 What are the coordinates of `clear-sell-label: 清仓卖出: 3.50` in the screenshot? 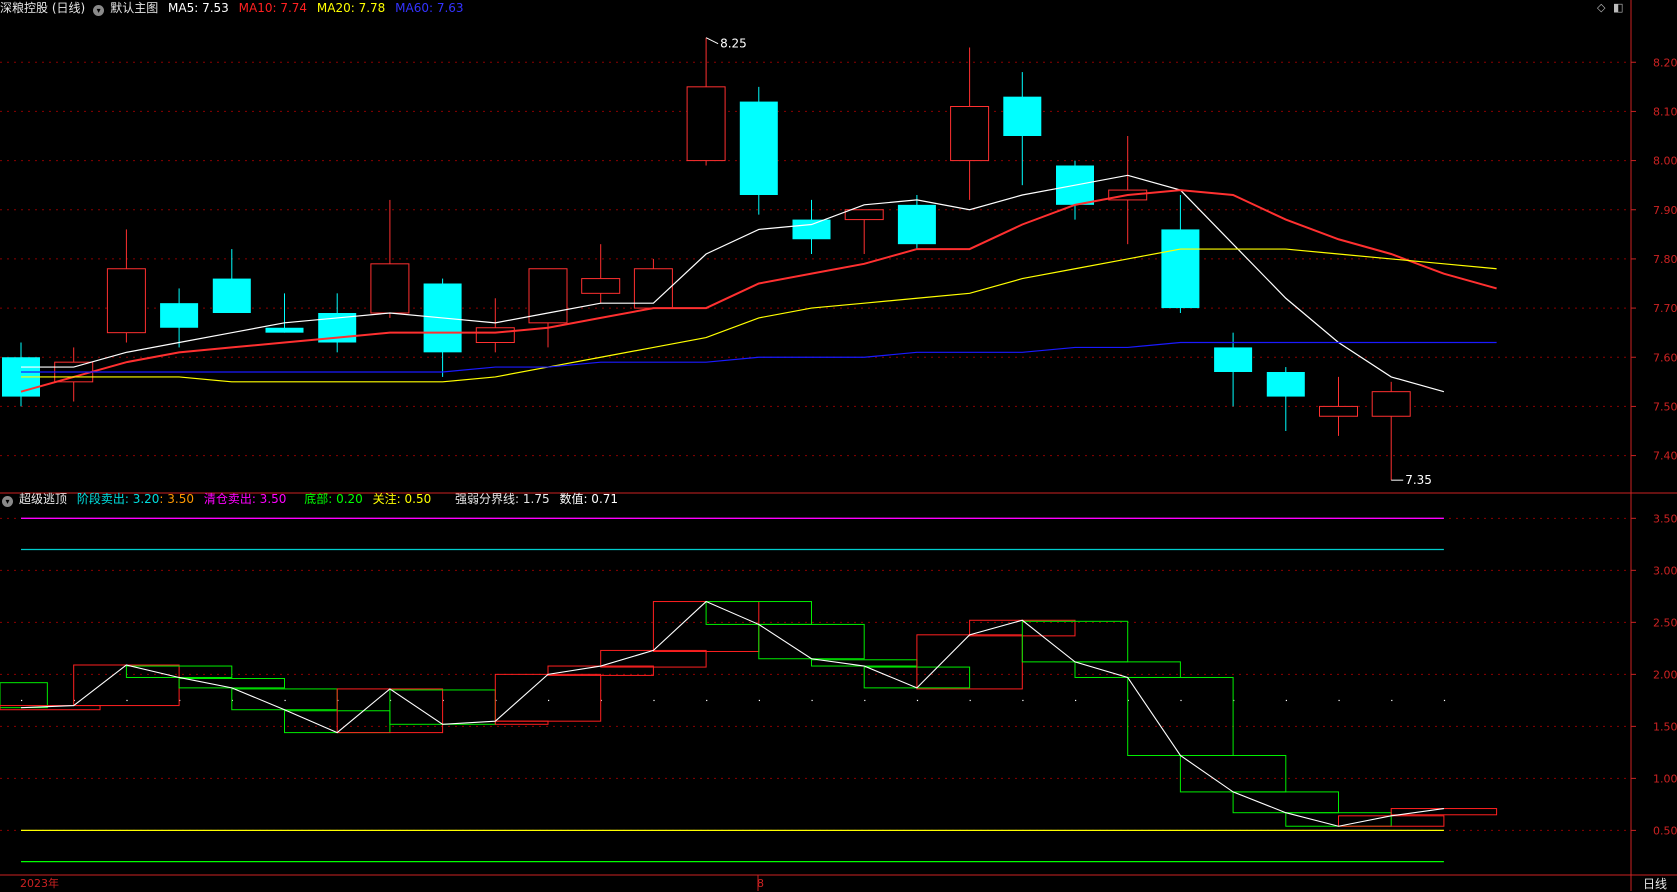 It's located at (245, 499).